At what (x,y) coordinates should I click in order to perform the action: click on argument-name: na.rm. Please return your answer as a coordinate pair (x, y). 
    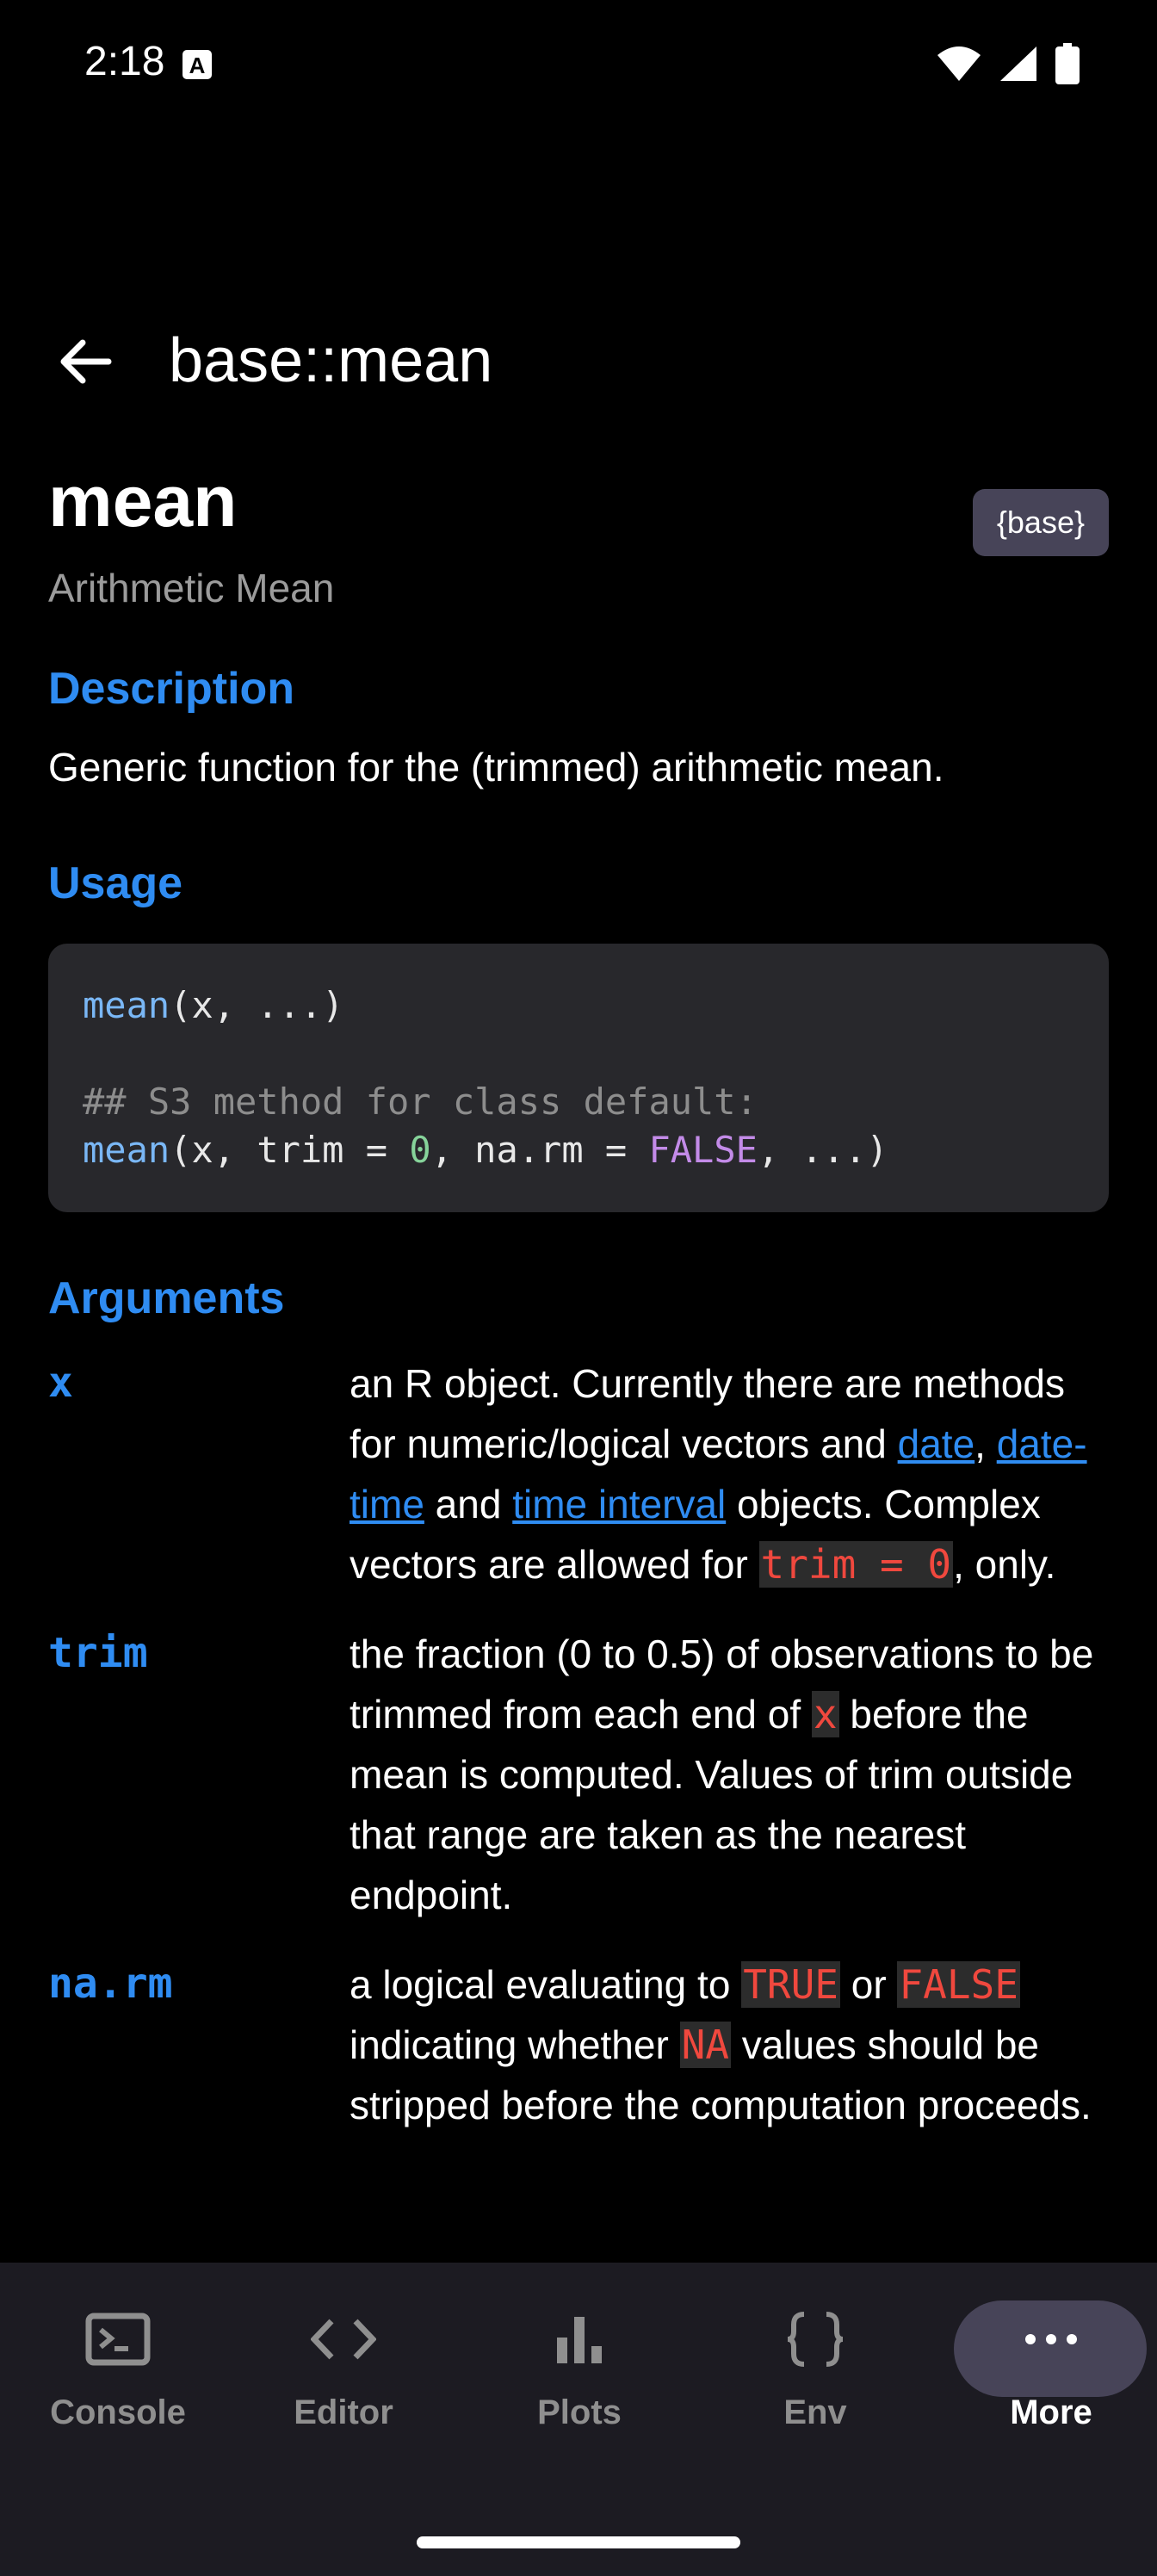
    Looking at the image, I should click on (110, 1983).